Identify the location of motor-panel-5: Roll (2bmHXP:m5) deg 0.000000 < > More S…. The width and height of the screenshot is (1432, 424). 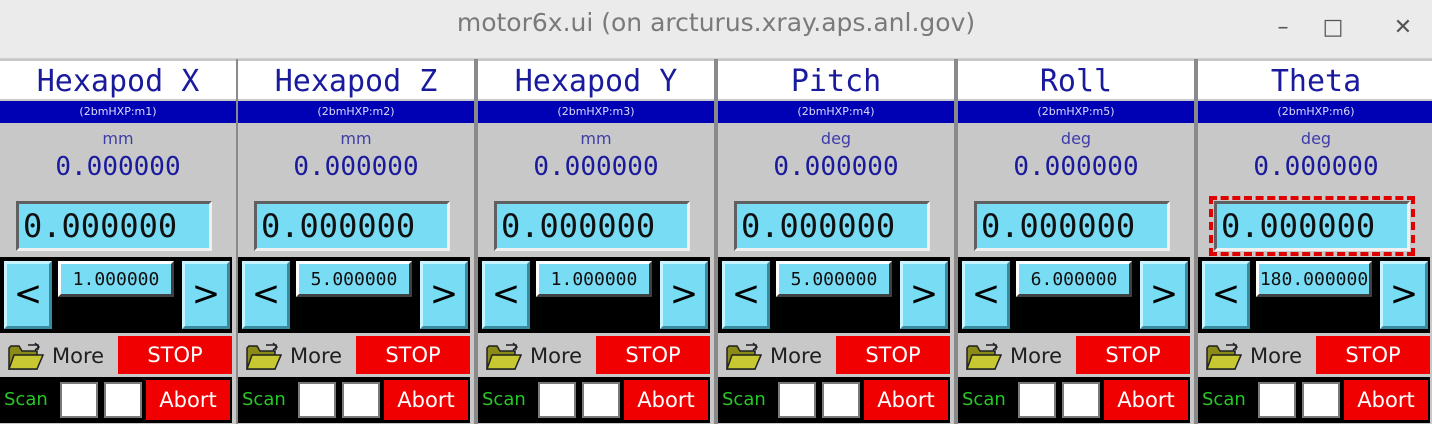
(1076, 241).